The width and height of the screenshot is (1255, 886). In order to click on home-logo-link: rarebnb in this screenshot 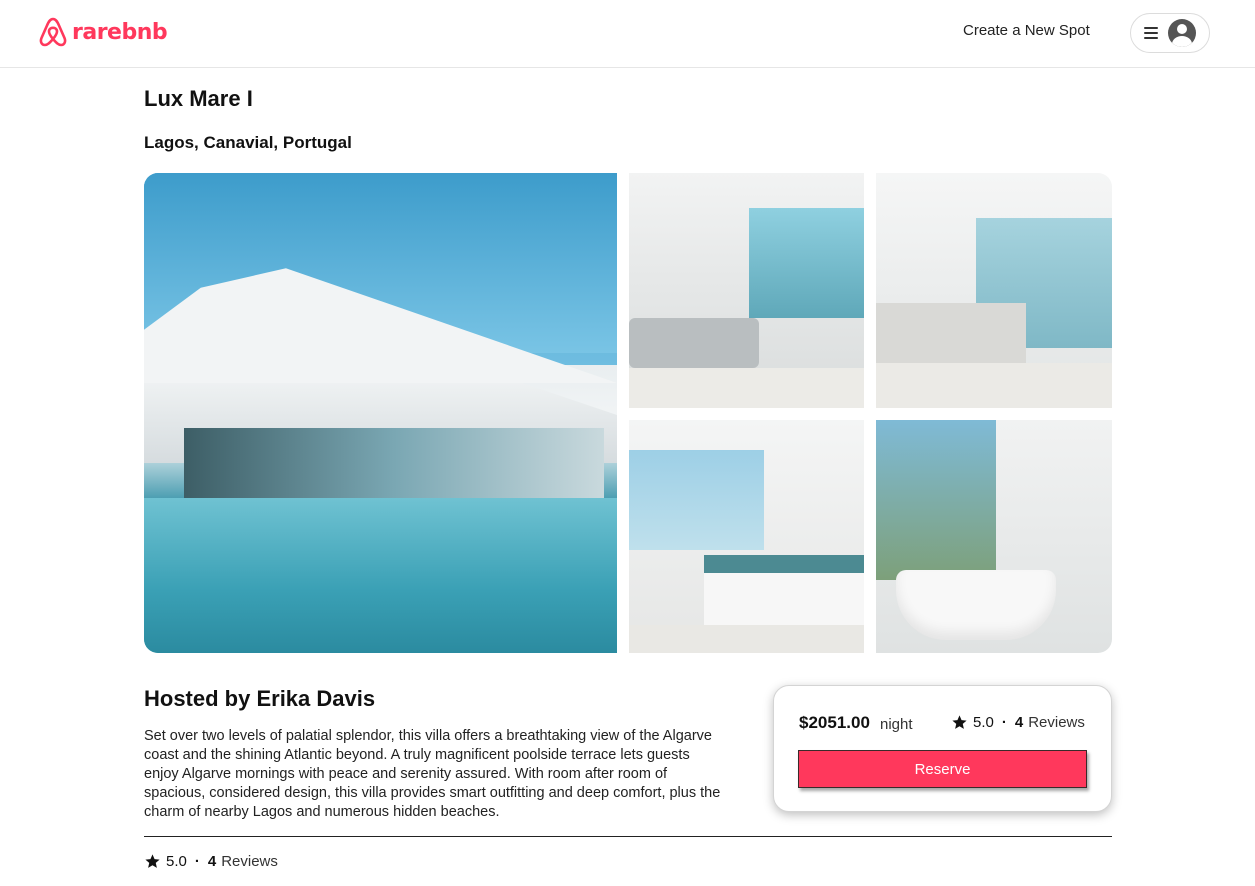, I will do `click(103, 32)`.